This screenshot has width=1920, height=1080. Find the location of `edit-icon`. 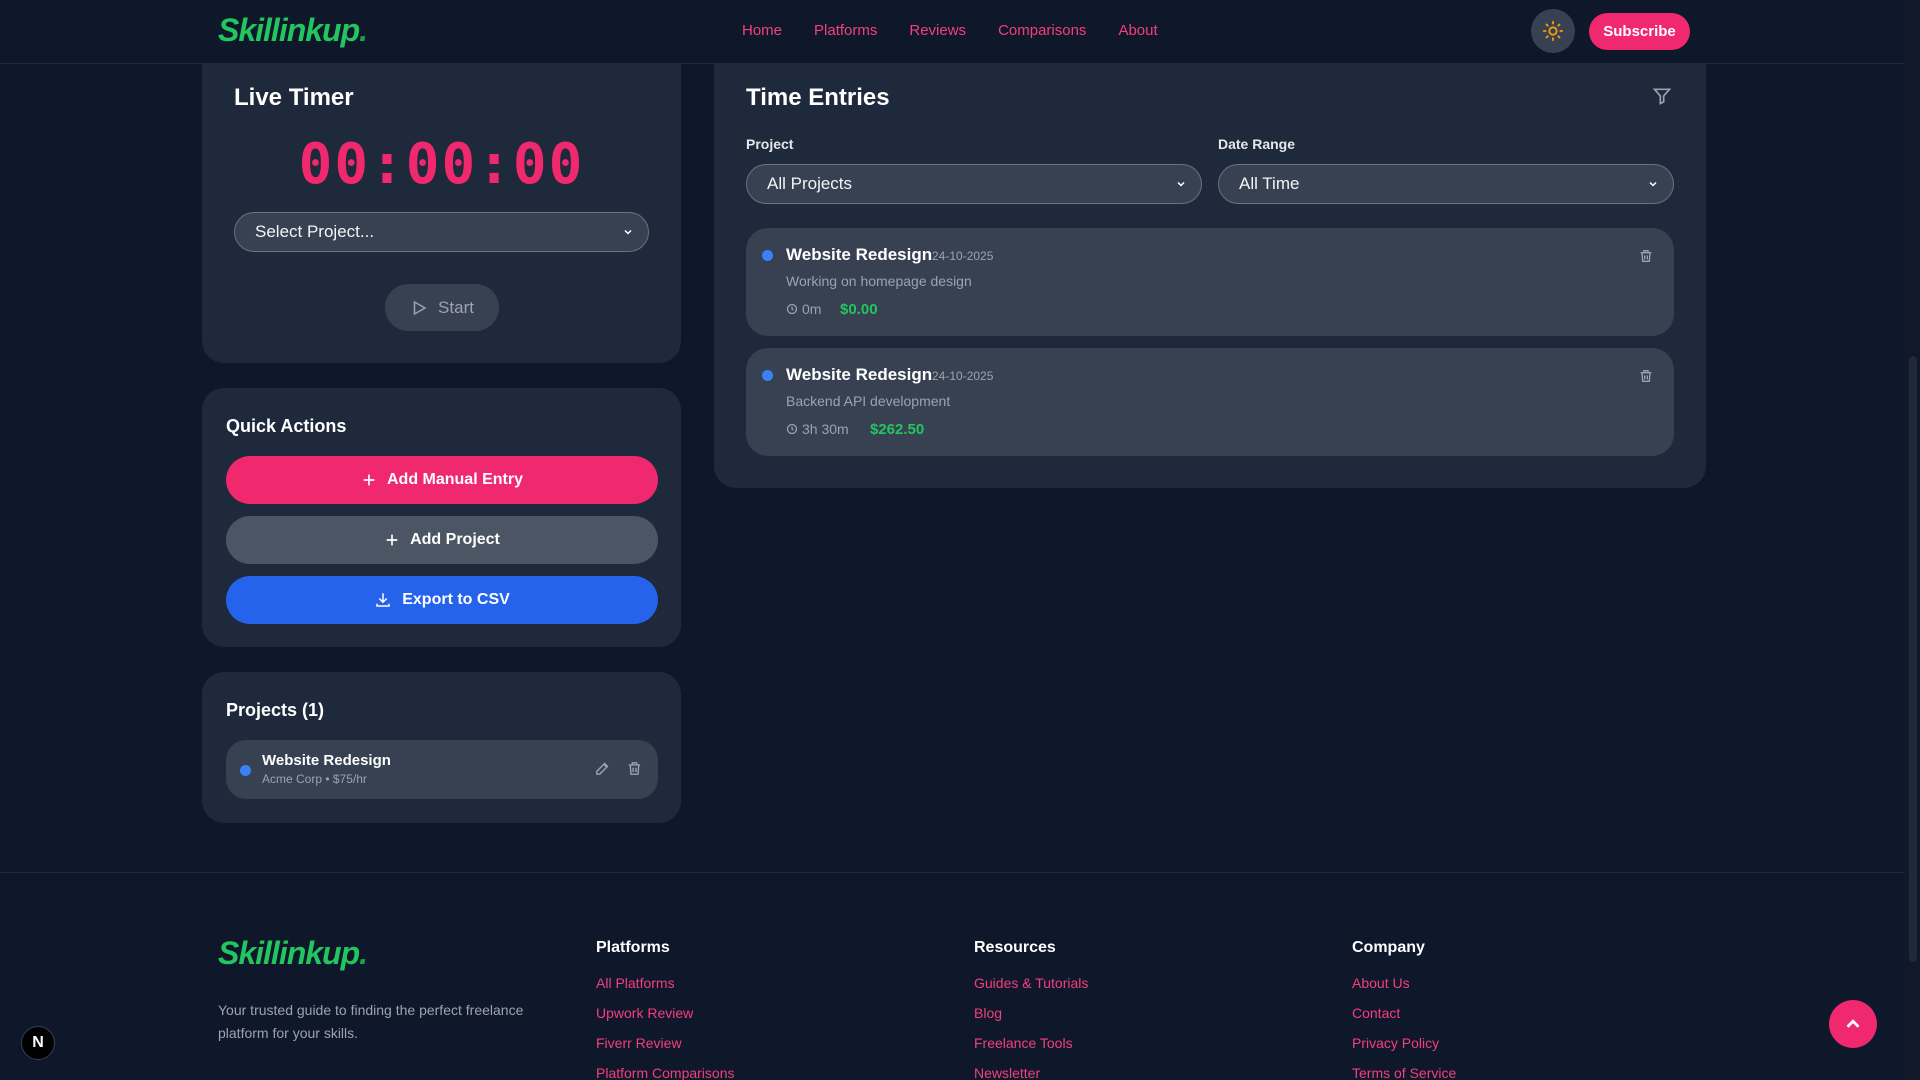

edit-icon is located at coordinates (602, 768).